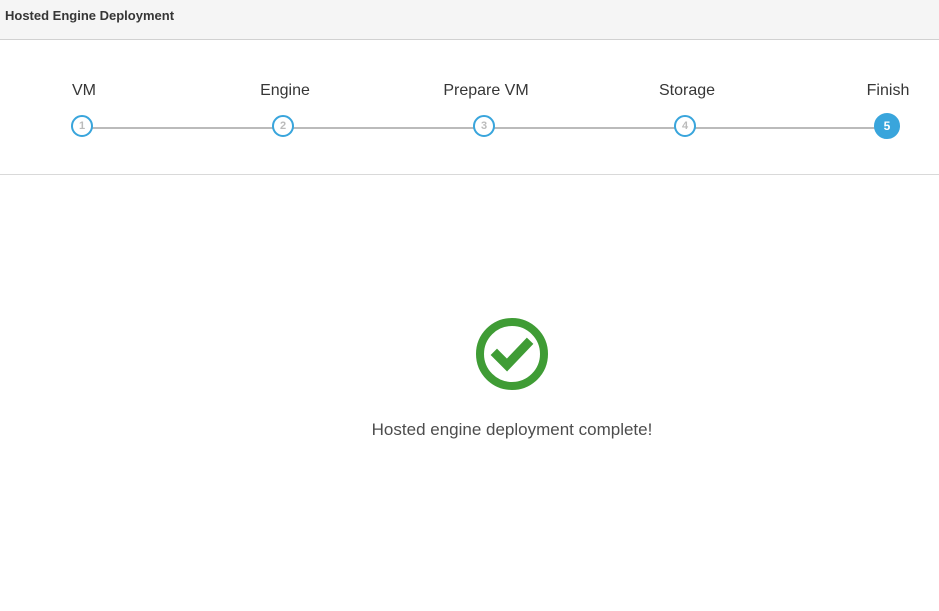  I want to click on step-number: 2, so click(283, 126).